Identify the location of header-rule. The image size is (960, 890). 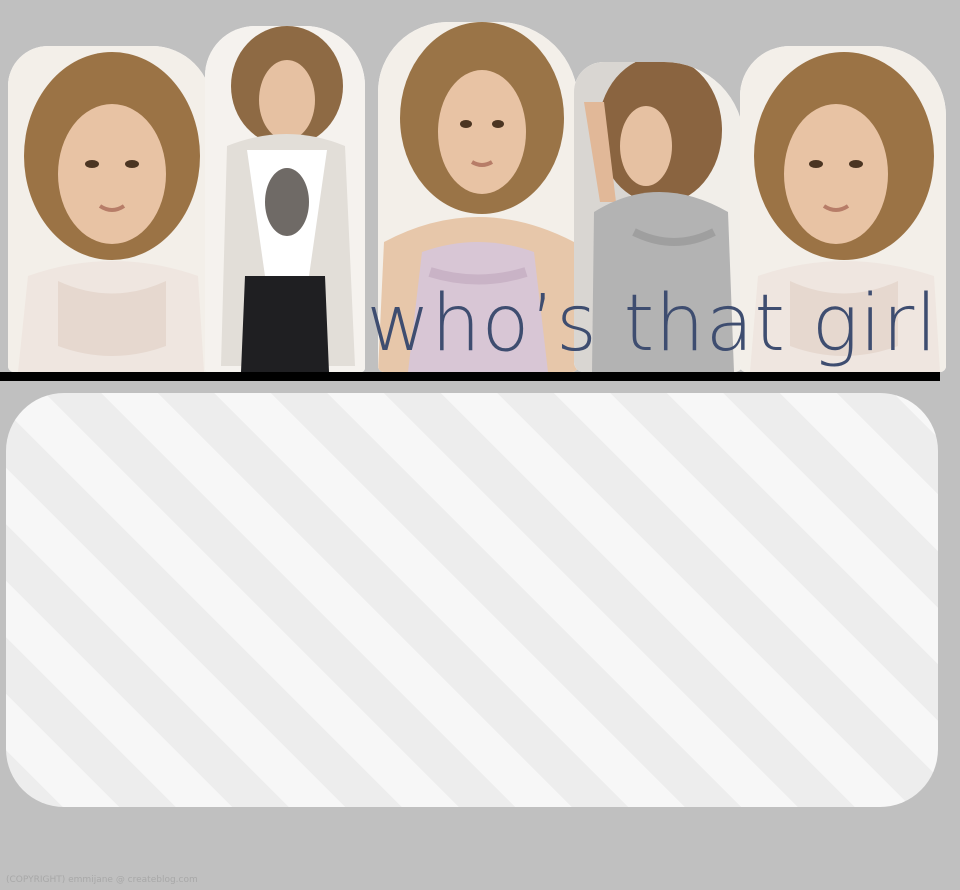
(470, 376).